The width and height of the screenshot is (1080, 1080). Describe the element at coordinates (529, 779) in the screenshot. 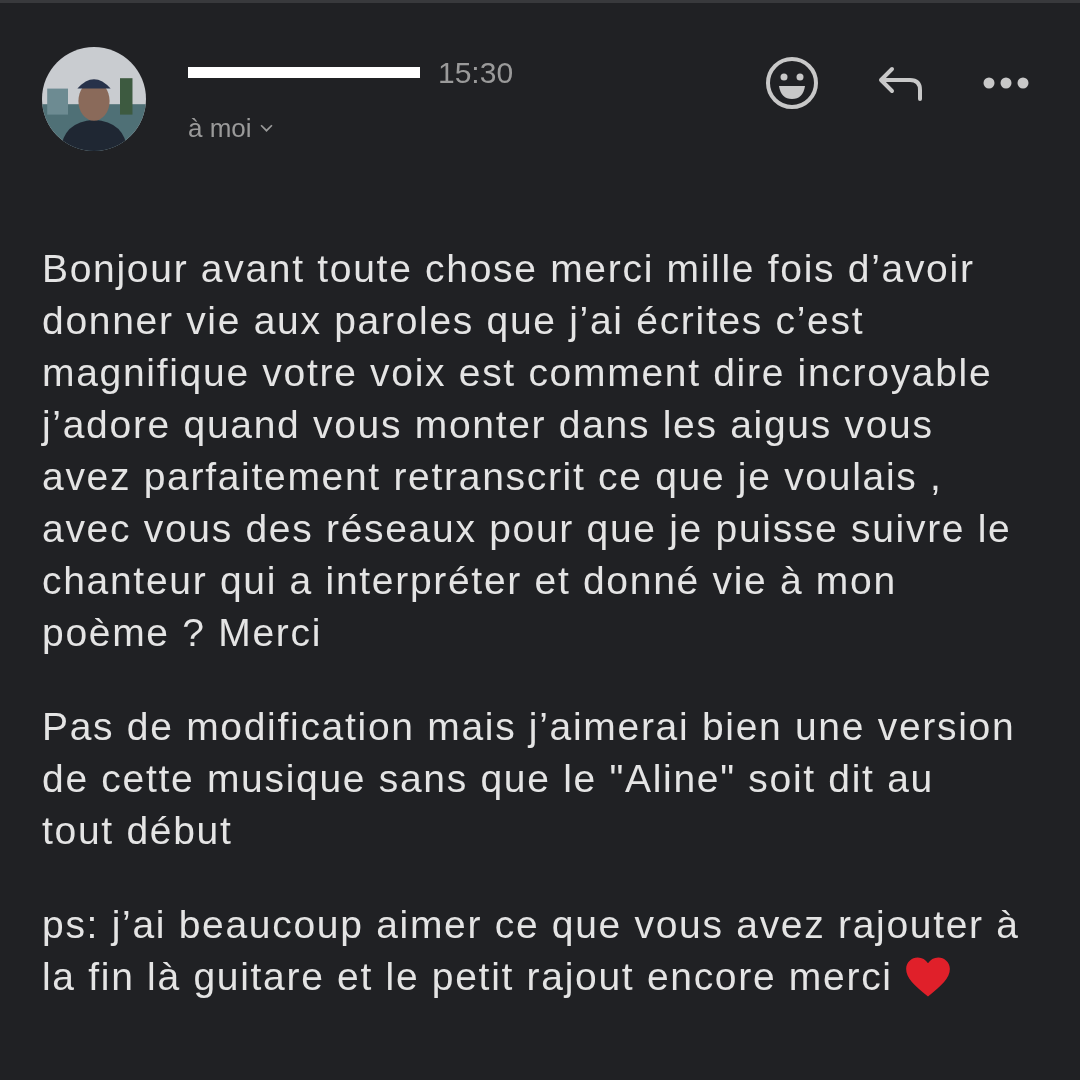

I see `message-paragraph: Pas de modification mais j’aimerai bien une version de cette musique sans que le "Aline" soit dit au tout début` at that location.